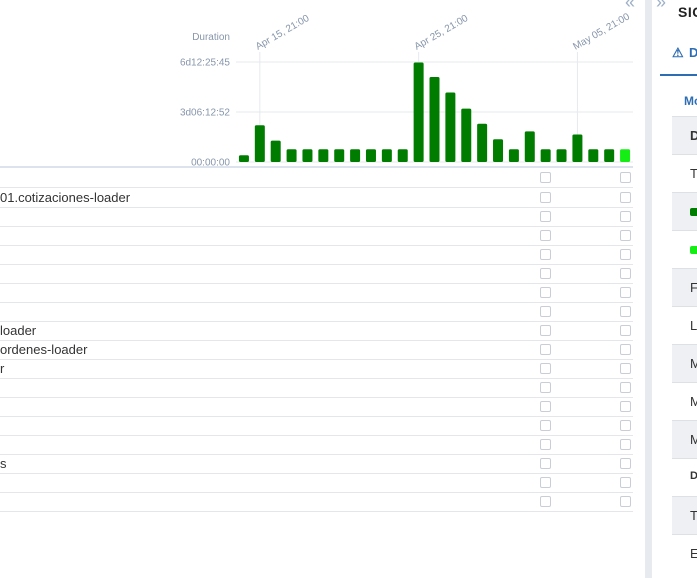 This screenshot has width=697, height=578. I want to click on job-name: 01.cotizaciones-loader, so click(65, 197).